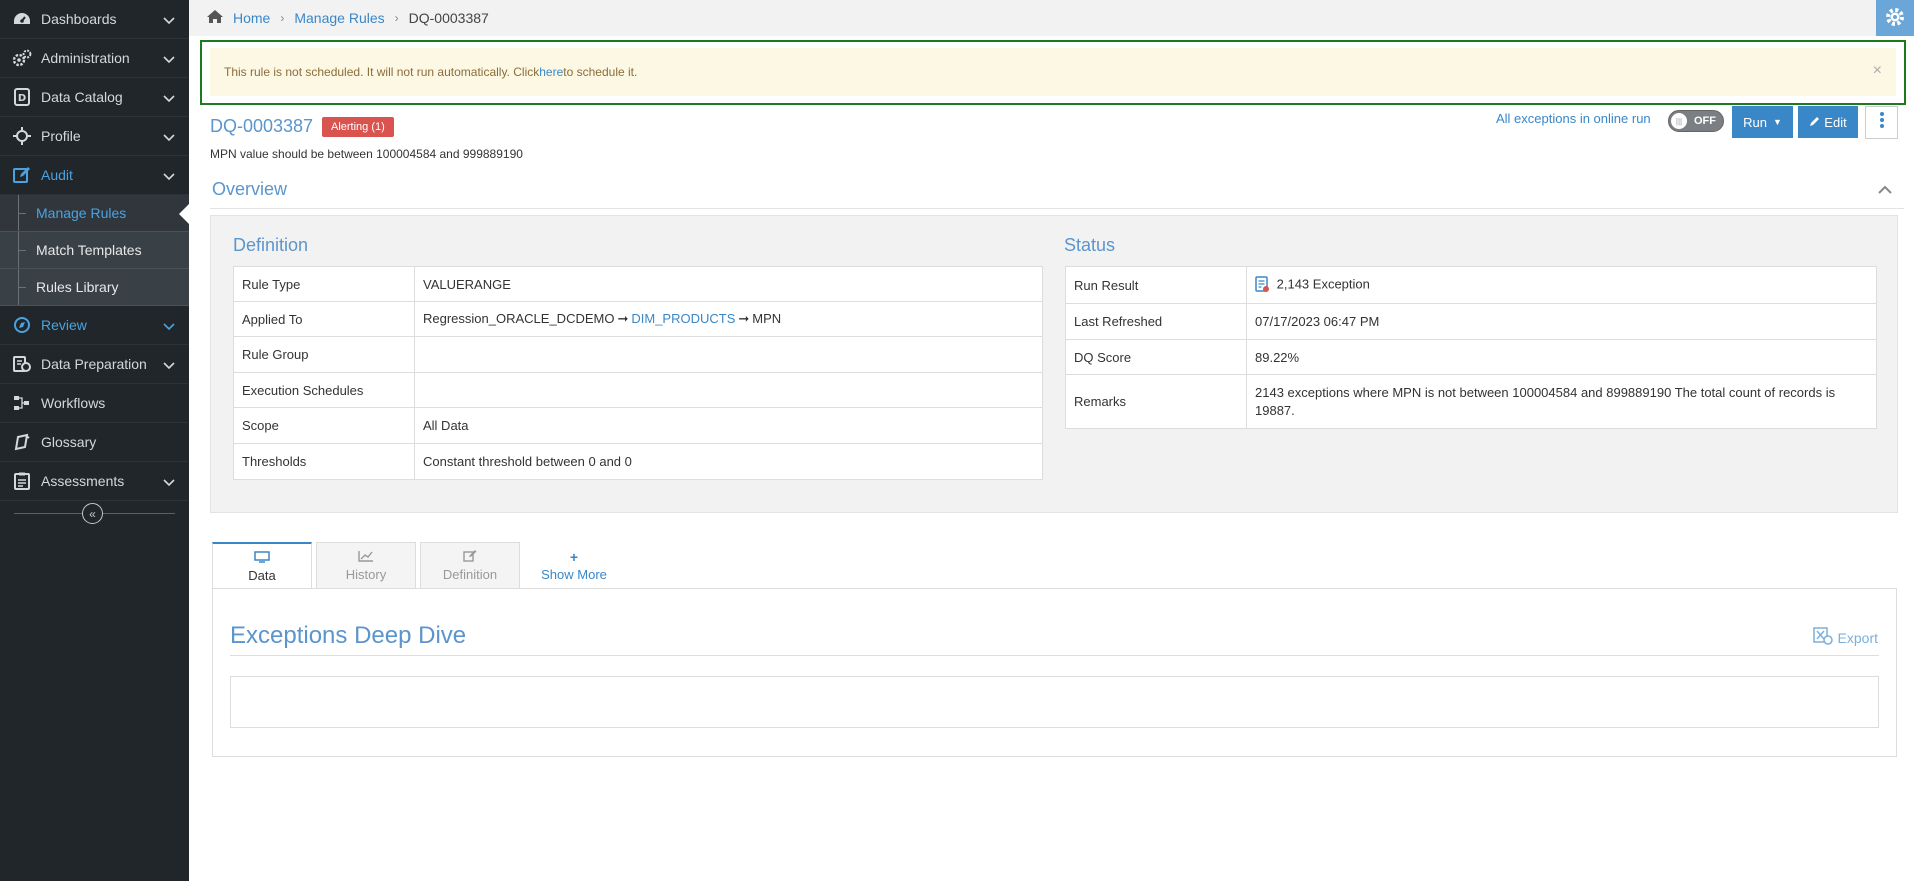 This screenshot has width=1914, height=881. I want to click on data-prep-icon, so click(22, 364).